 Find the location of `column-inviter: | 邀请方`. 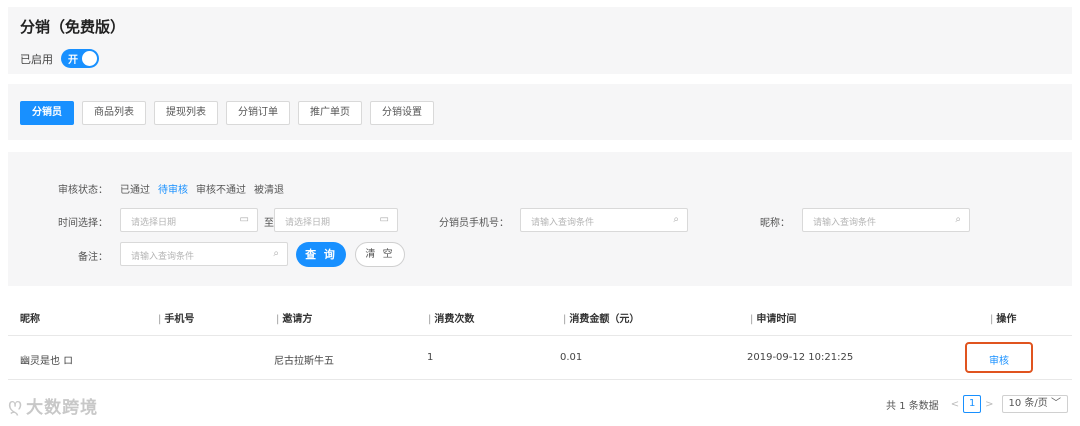

column-inviter: | 邀请方 is located at coordinates (294, 319).